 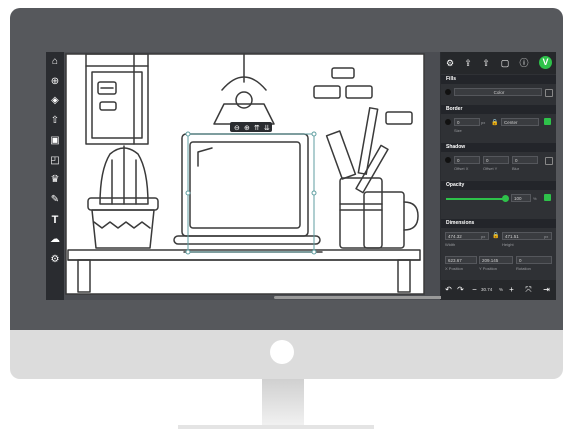 I want to click on opacity-input: 100, so click(x=521, y=198).